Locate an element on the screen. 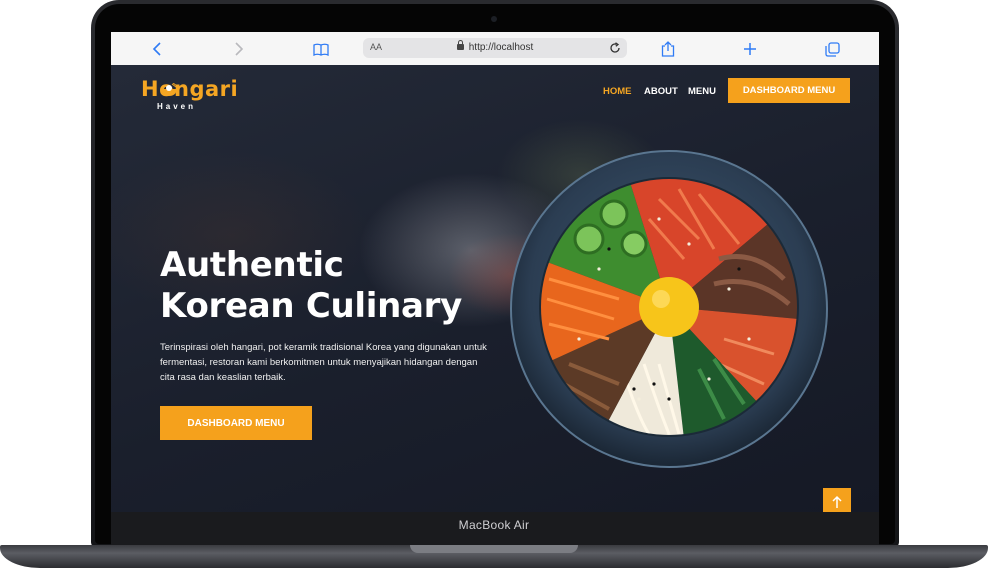  logo: Hongari Haven is located at coordinates (196, 95).